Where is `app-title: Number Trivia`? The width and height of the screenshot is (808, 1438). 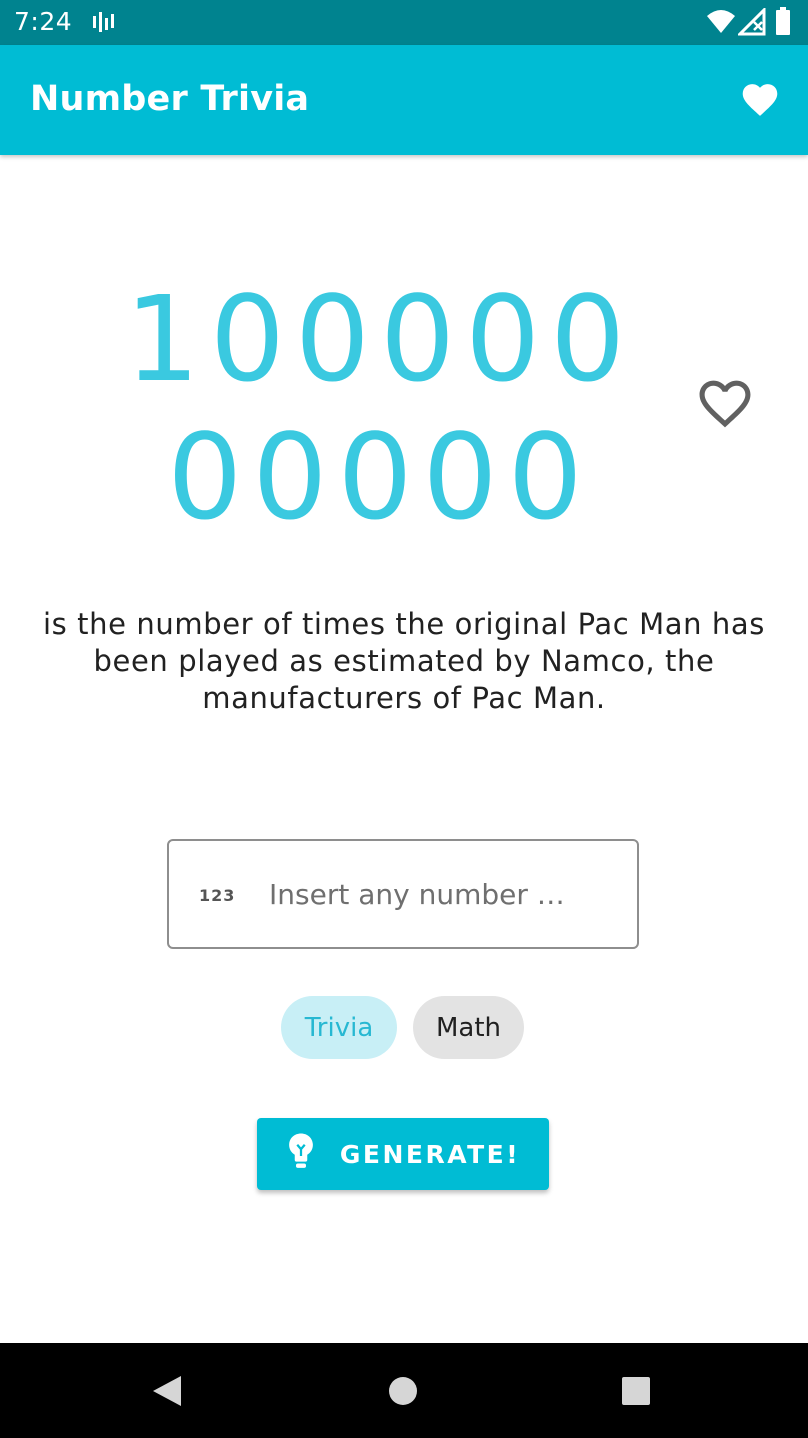
app-title: Number Trivia is located at coordinates (170, 99).